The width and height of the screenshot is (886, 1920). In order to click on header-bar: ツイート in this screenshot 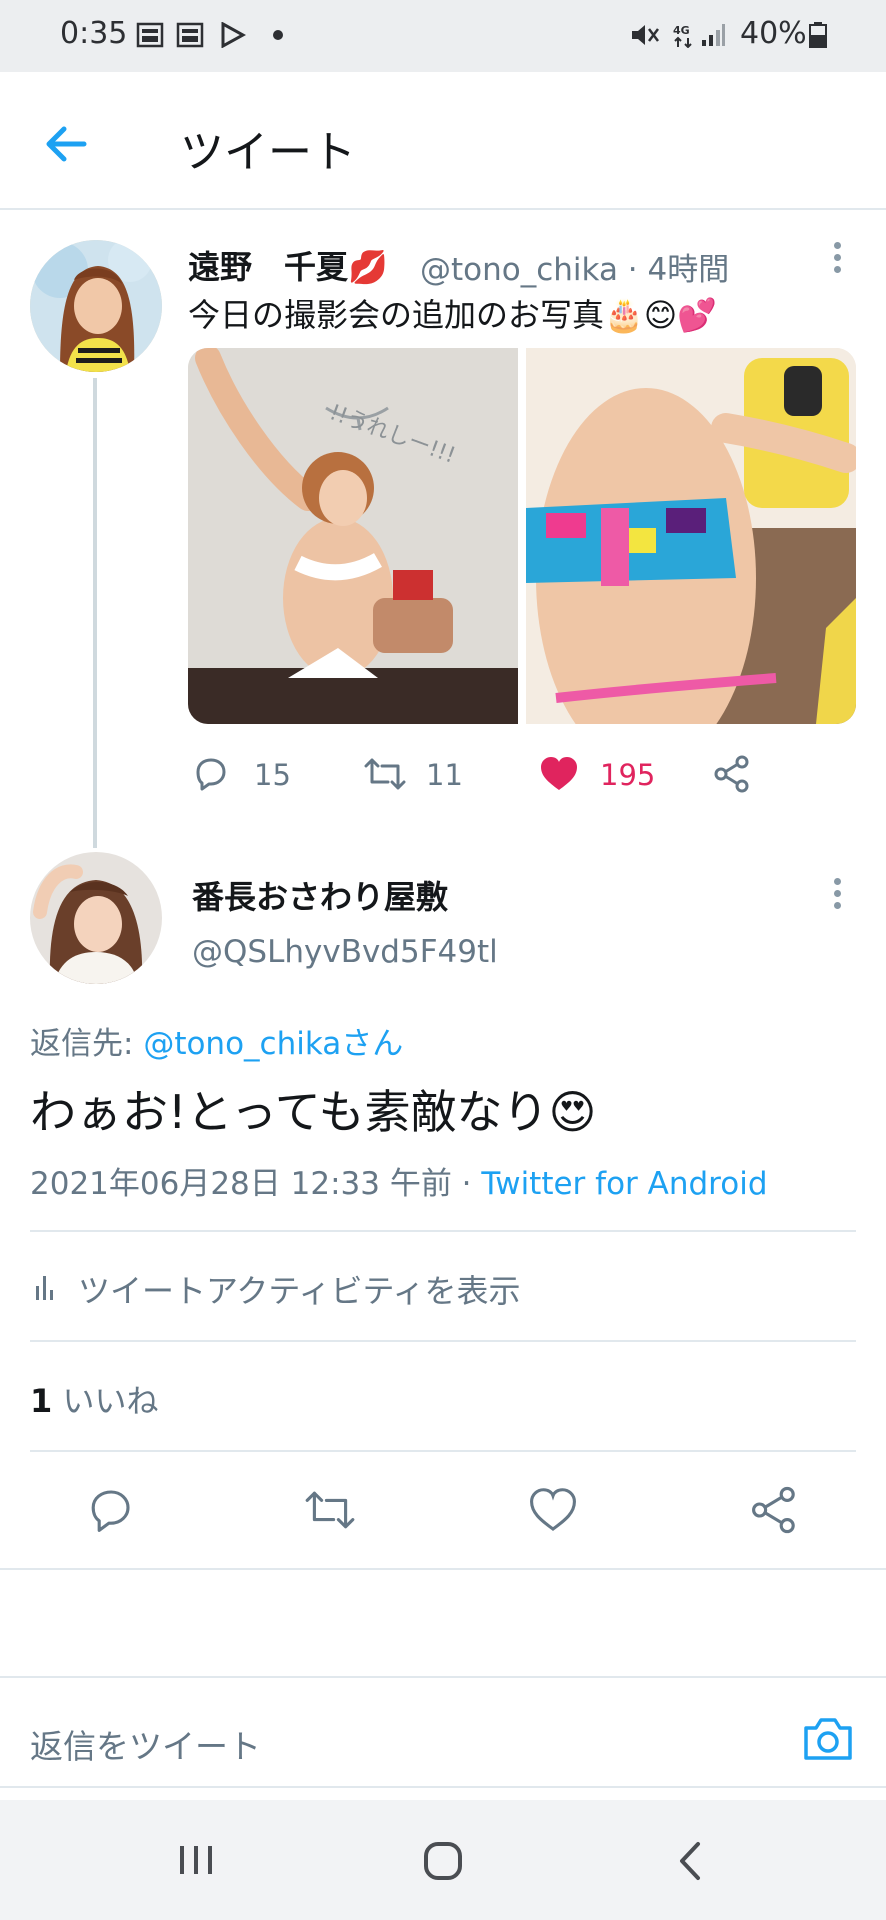, I will do `click(443, 141)`.